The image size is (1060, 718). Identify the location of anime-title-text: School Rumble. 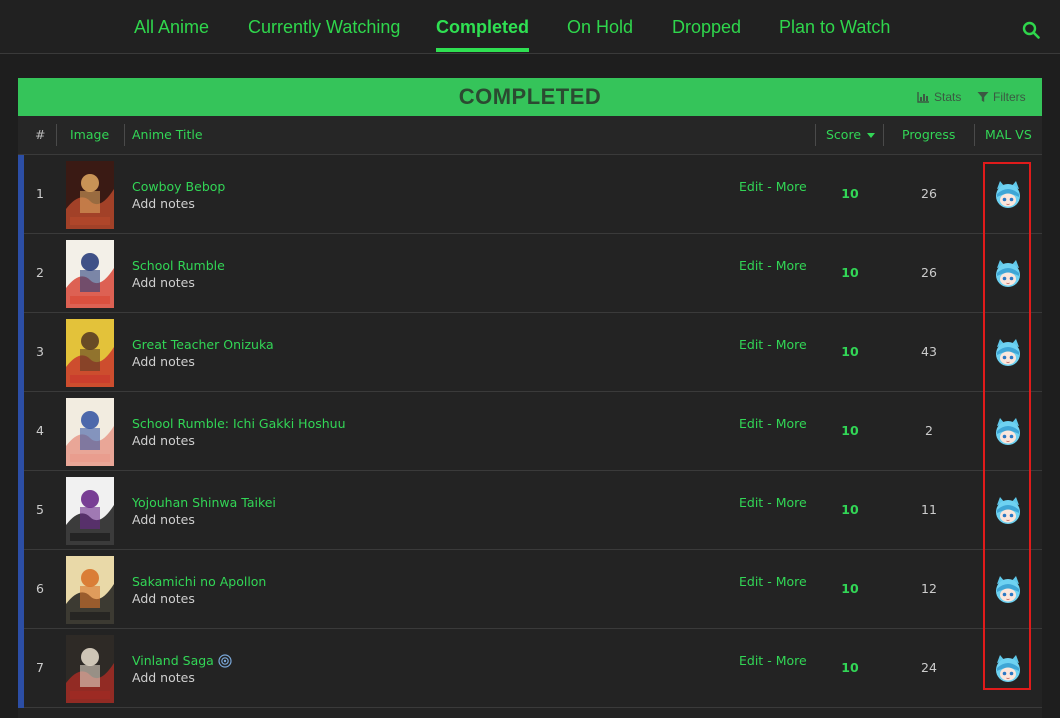
(178, 265).